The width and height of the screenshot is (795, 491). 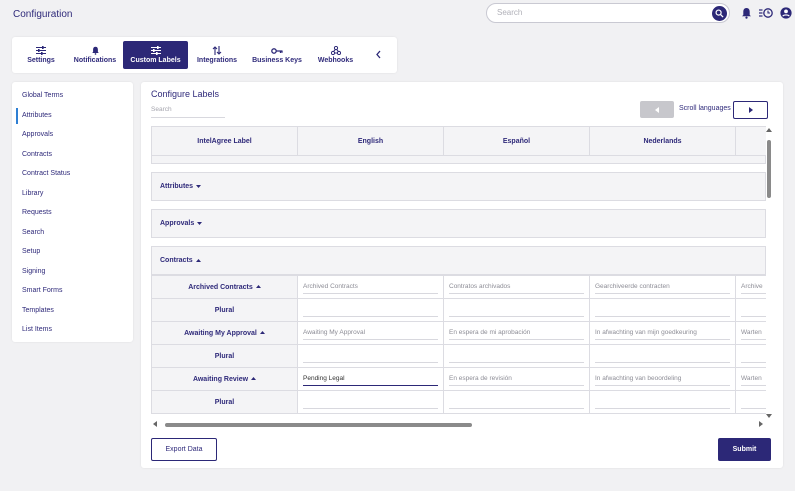 I want to click on label-input-espanol: En espera de mi aprobación, so click(x=516, y=334).